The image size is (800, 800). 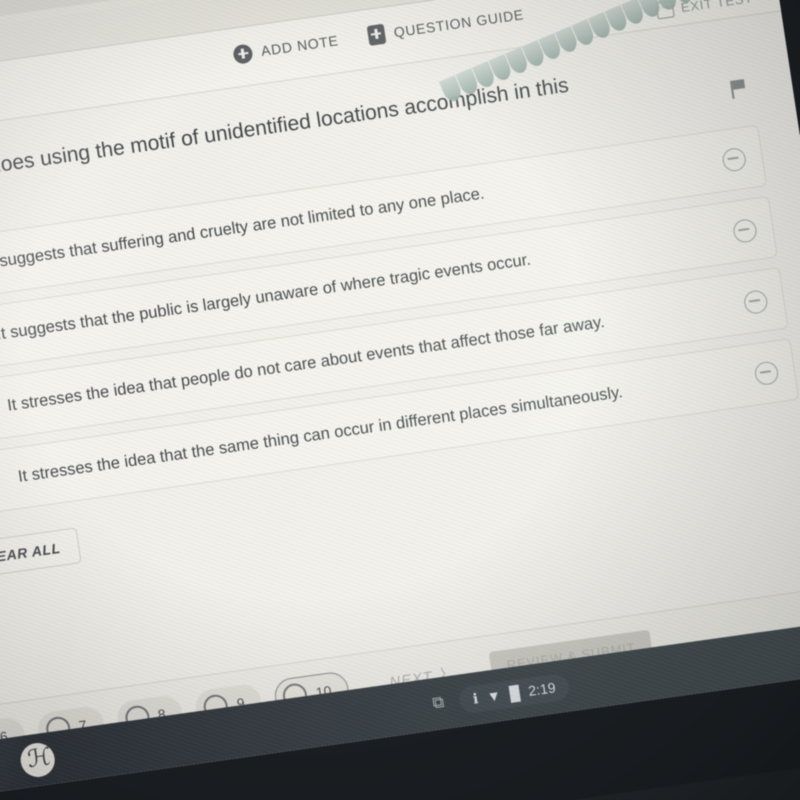 What do you see at coordinates (475, 698) in the screenshot?
I see `info-icon: ℹ` at bounding box center [475, 698].